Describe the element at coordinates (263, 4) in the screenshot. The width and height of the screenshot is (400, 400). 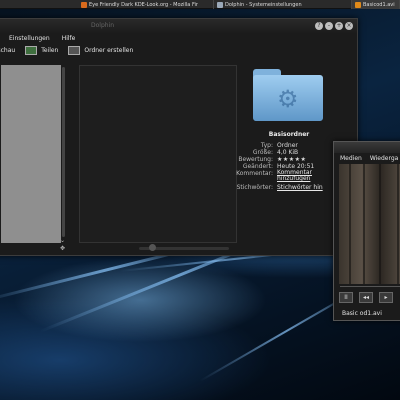
I see `task-label: Dolphin - Systemeinstellungen` at that location.